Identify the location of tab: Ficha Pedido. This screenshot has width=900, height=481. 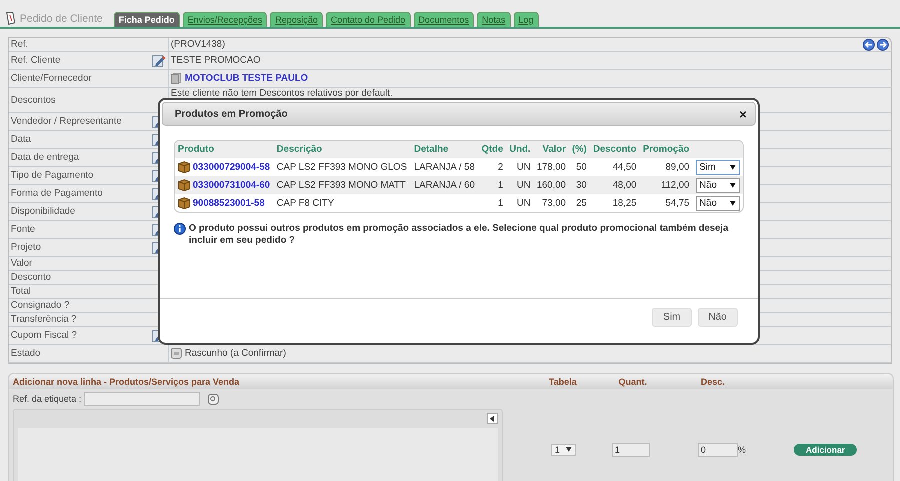
(147, 19).